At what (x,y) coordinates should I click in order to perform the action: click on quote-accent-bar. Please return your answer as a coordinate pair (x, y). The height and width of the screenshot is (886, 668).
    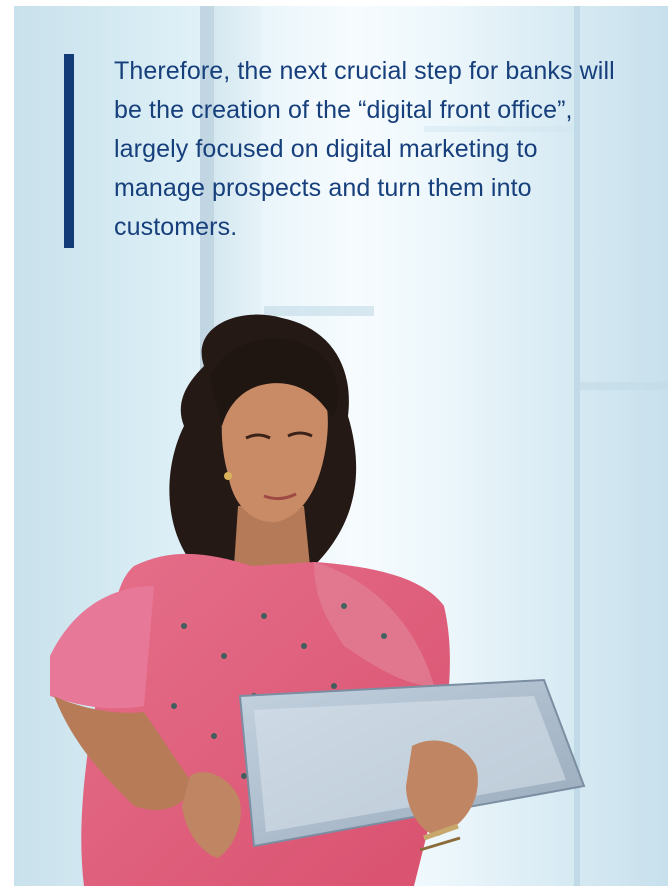
    Looking at the image, I should click on (69, 151).